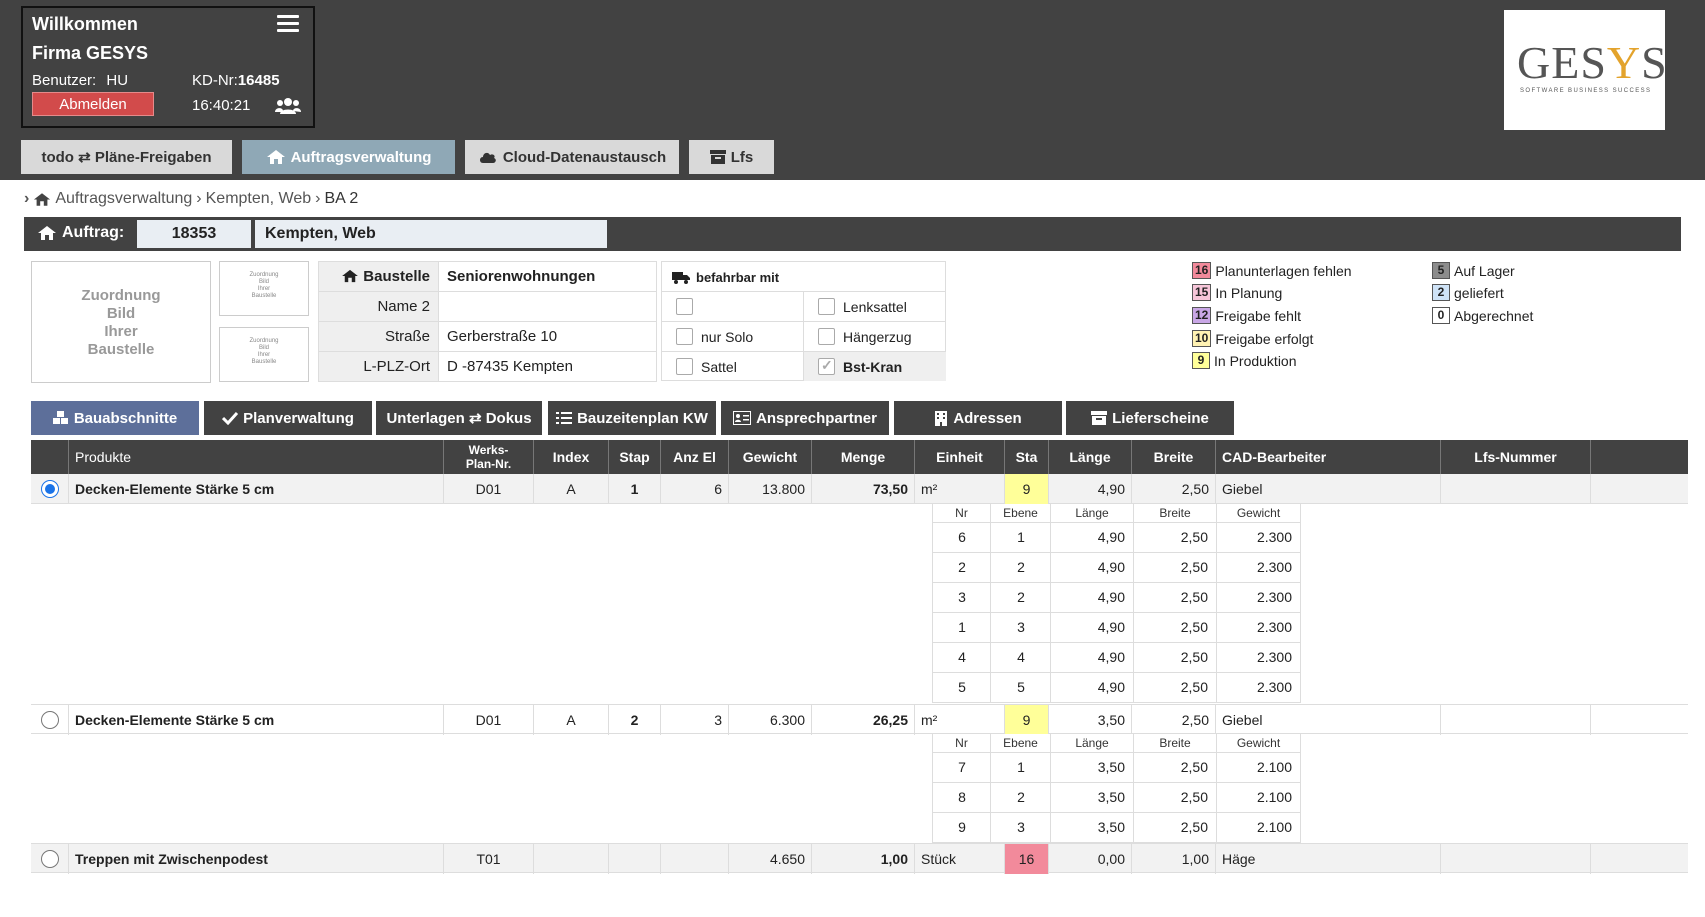  Describe the element at coordinates (256, 457) in the screenshot. I see `col-produkte: Produkte` at that location.